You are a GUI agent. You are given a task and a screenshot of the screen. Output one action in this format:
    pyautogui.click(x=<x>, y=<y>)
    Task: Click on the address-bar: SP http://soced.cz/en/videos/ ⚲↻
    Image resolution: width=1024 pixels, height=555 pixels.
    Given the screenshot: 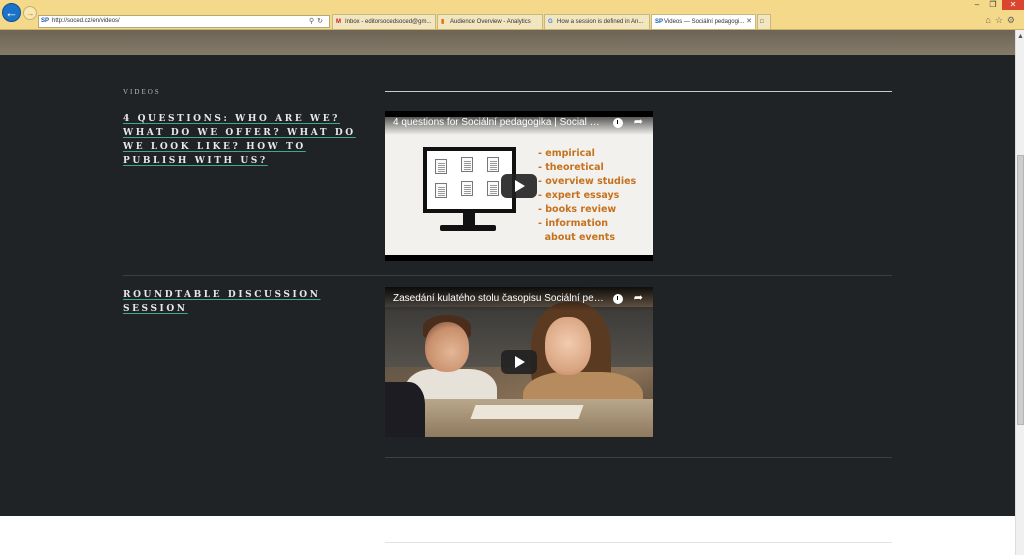 What is the action you would take?
    pyautogui.click(x=184, y=21)
    